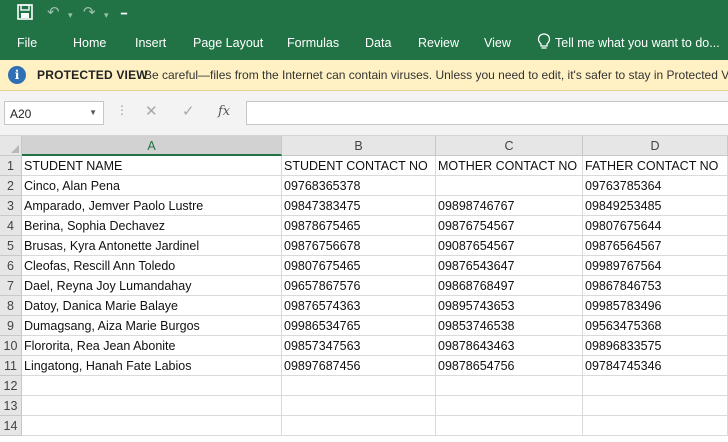 This screenshot has height=442, width=728. Describe the element at coordinates (70, 15) in the screenshot. I see `undo-dropdown-icon: ▾` at that location.